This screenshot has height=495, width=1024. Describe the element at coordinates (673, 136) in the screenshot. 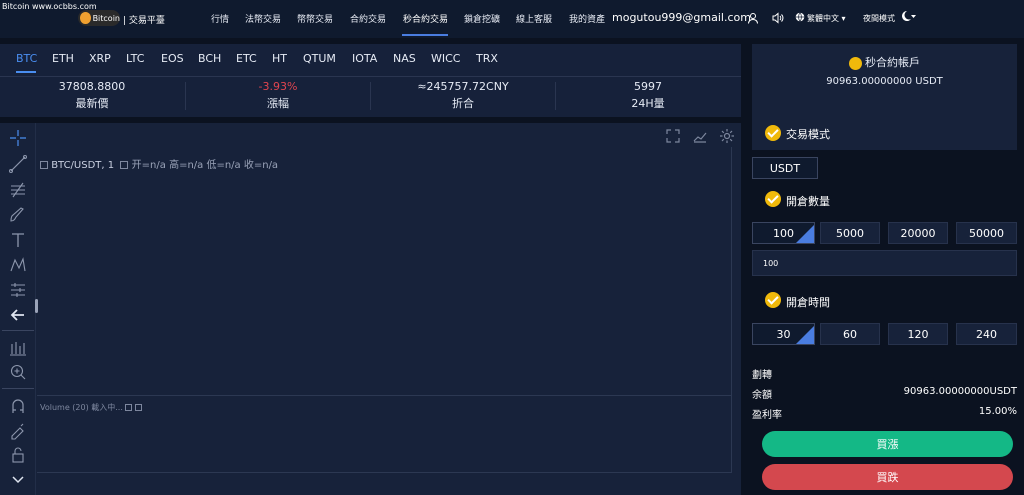

I see `fullscreen-icon` at that location.